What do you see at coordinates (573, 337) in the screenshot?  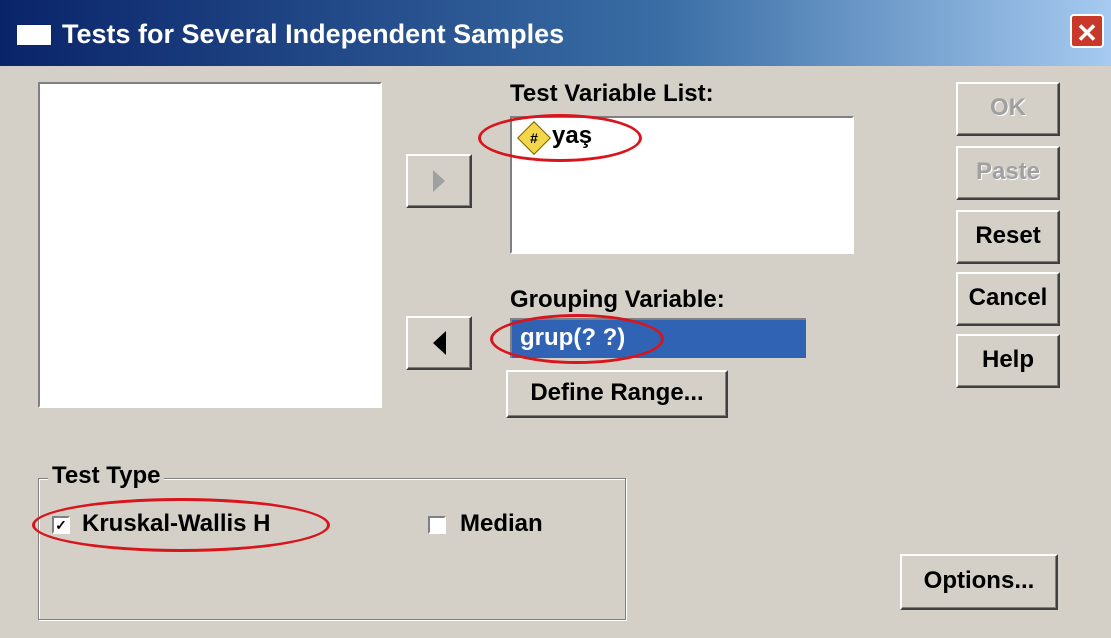 I see `grouping-variable-value: grup(? ?)` at bounding box center [573, 337].